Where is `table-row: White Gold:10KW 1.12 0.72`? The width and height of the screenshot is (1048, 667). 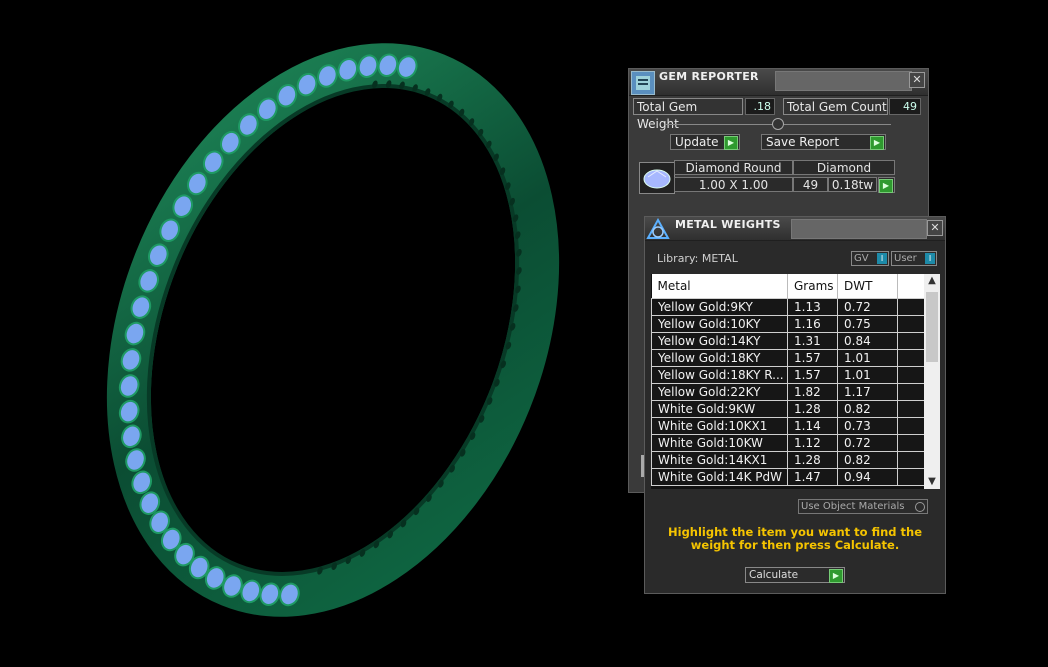 table-row: White Gold:10KW 1.12 0.72 is located at coordinates (788, 443).